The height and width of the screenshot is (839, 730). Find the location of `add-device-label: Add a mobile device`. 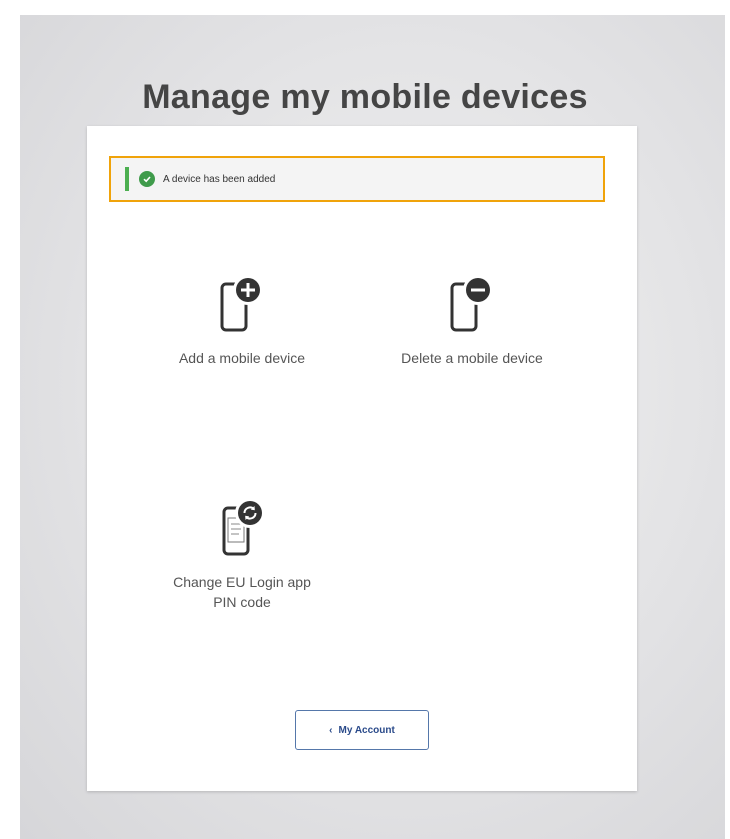

add-device-label: Add a mobile device is located at coordinates (242, 358).